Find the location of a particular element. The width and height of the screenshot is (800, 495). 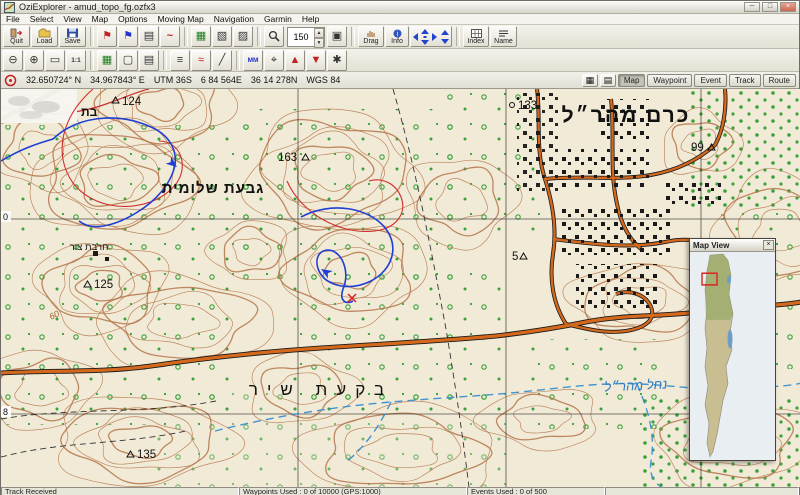

show-map-button: ▦ is located at coordinates (107, 60).